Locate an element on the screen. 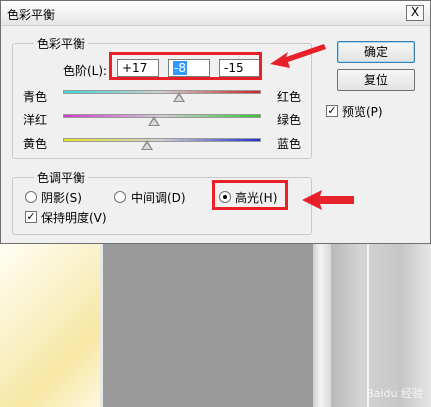  preview-label: 预览(P) is located at coordinates (362, 111).